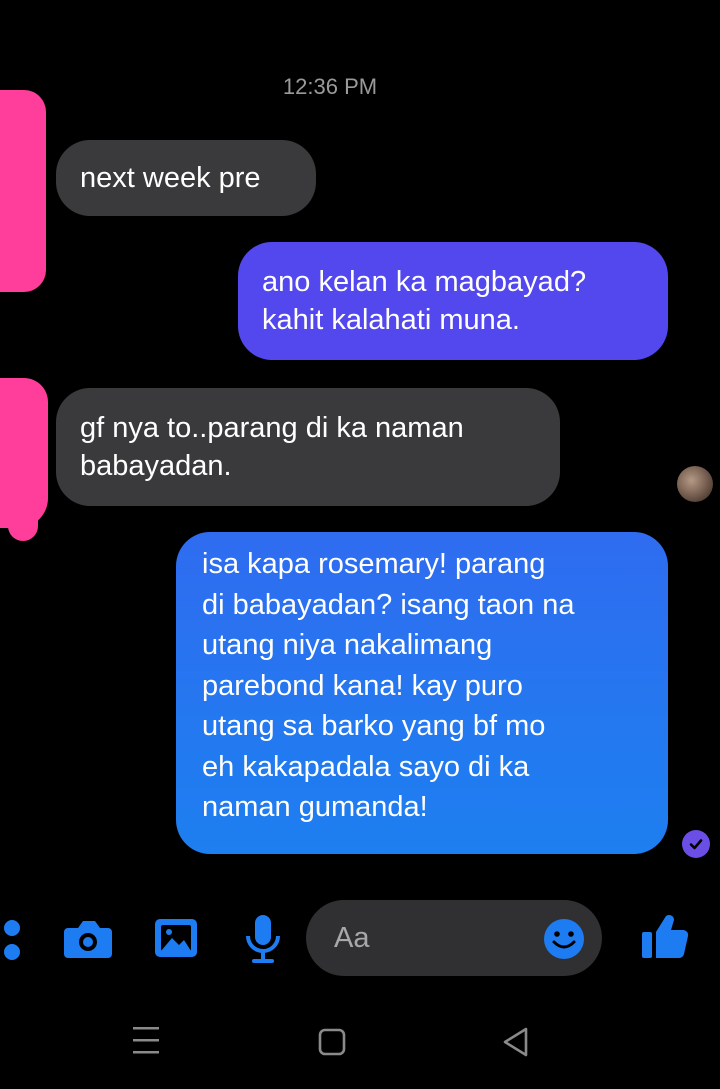 Image resolution: width=720 pixels, height=1089 pixels. I want to click on incoming-message: gf nya to..parang di ka naman babayadan., so click(308, 447).